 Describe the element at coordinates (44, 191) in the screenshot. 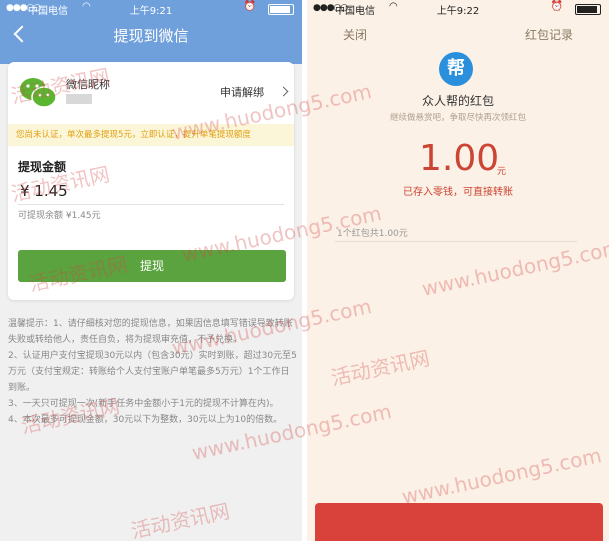

I see `amount-input: ¥ 1.45` at that location.